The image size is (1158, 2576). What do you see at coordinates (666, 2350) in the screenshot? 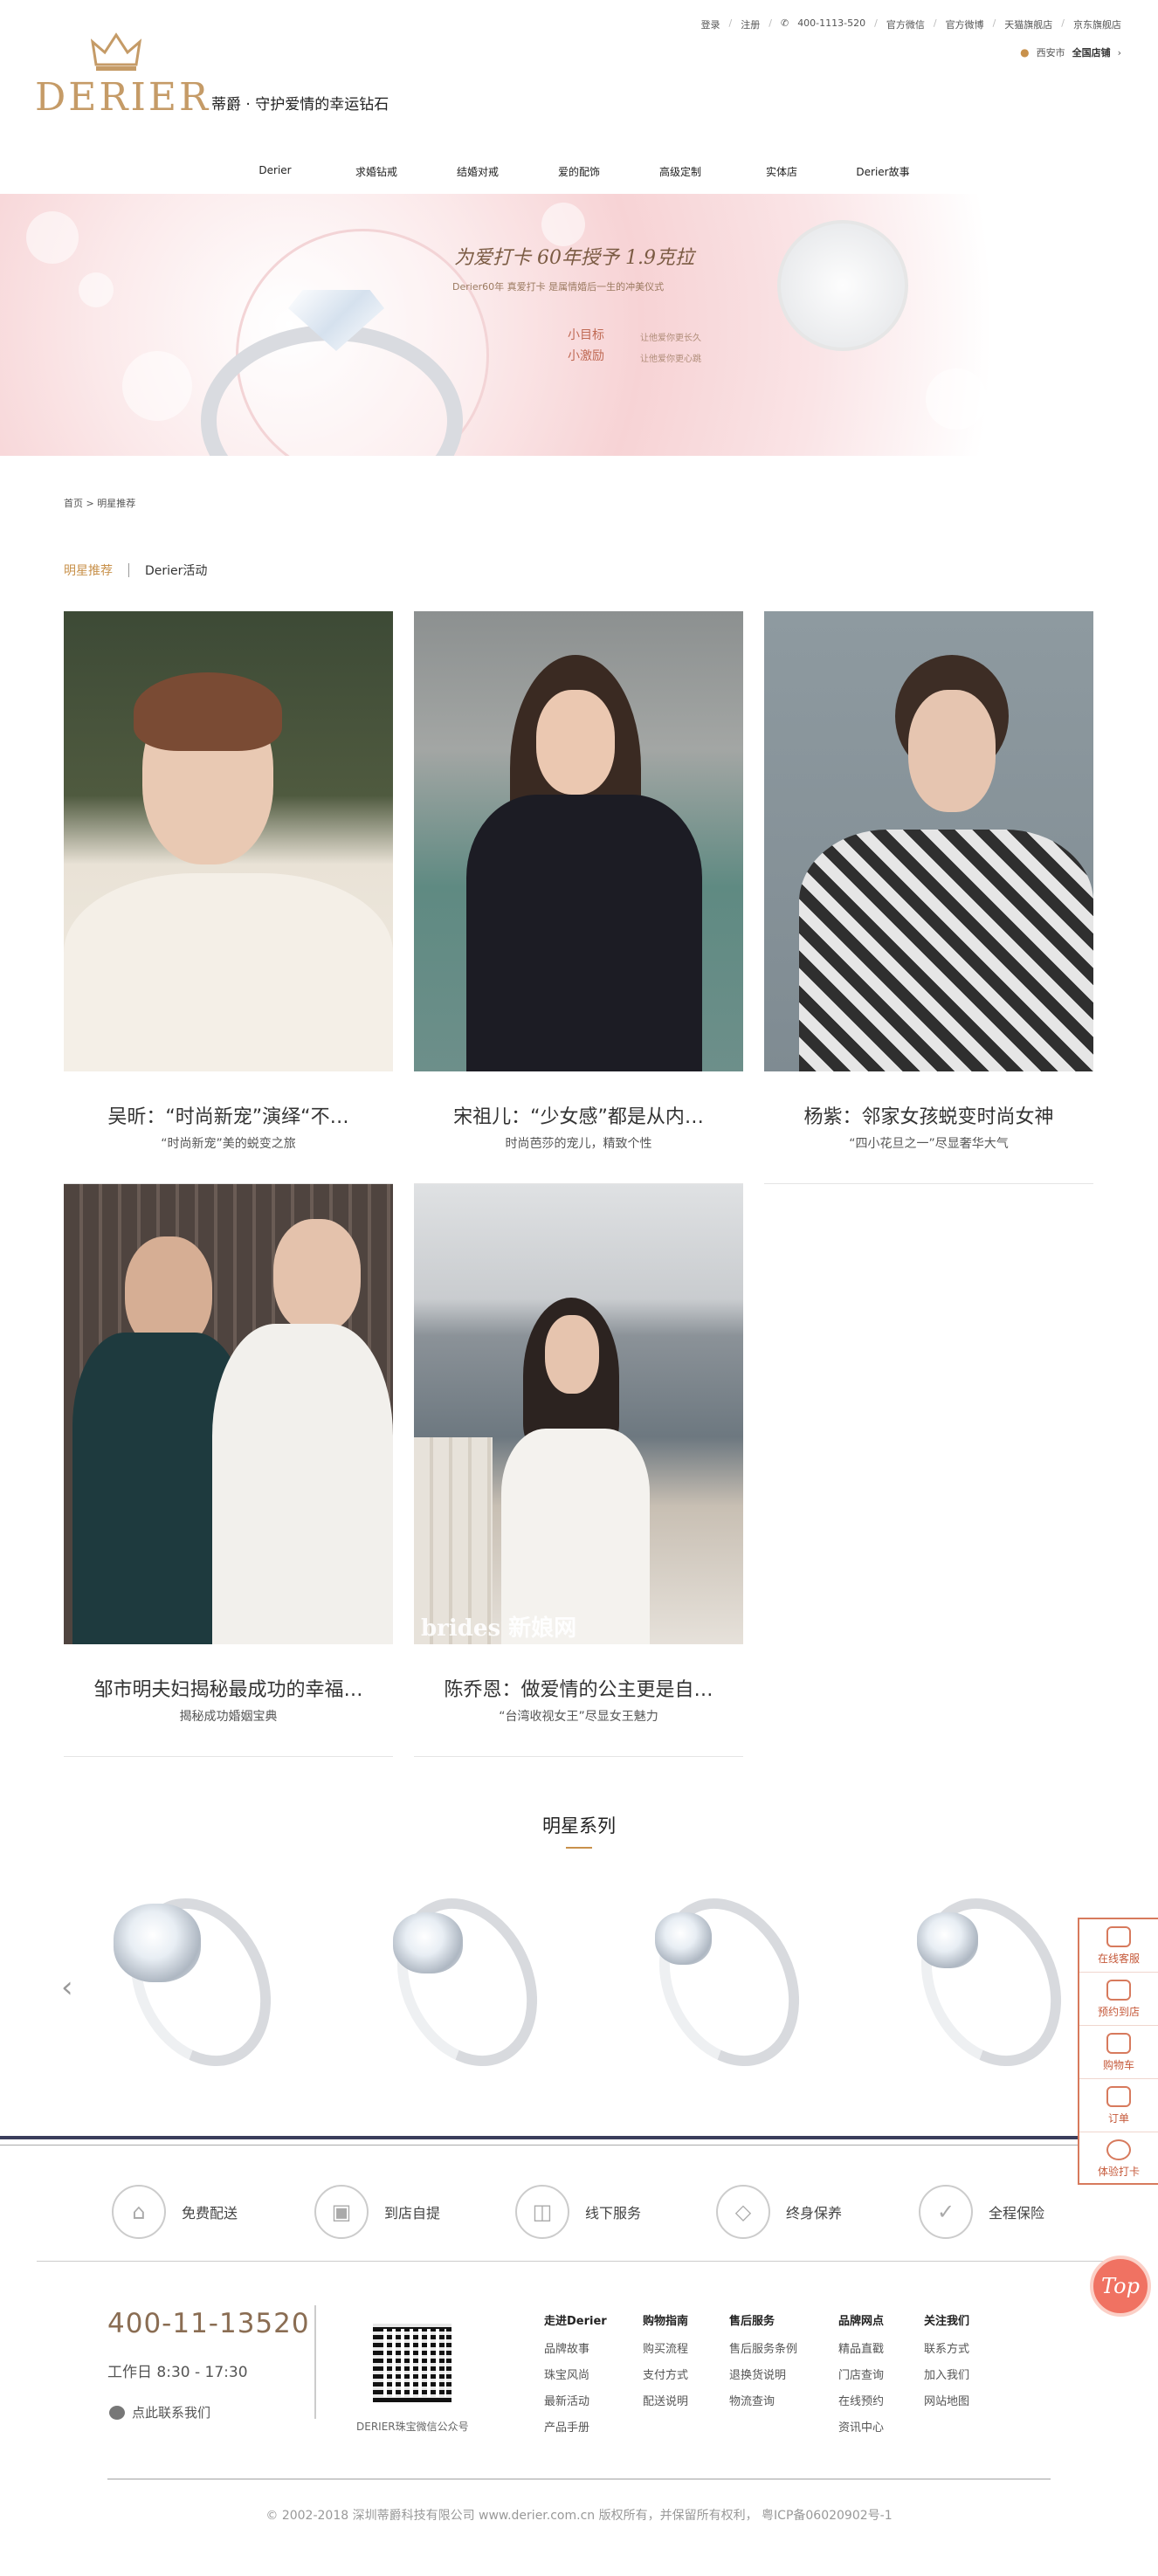
I see `footer-link: 购买流程` at bounding box center [666, 2350].